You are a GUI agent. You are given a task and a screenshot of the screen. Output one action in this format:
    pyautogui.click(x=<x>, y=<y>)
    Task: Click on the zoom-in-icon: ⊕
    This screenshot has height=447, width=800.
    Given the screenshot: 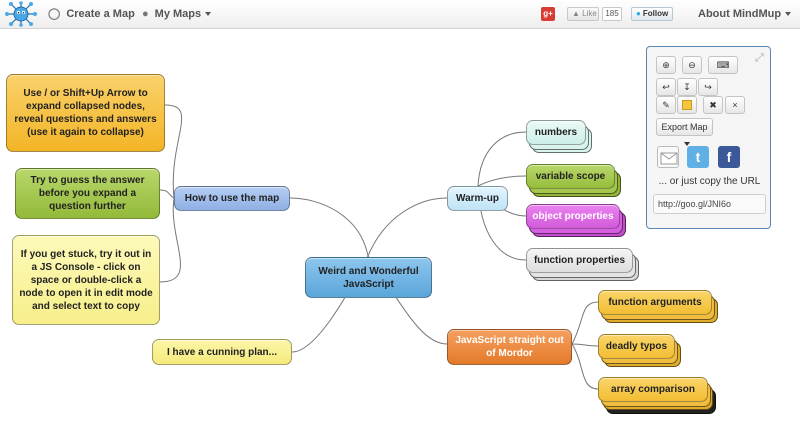 What is the action you would take?
    pyautogui.click(x=666, y=65)
    